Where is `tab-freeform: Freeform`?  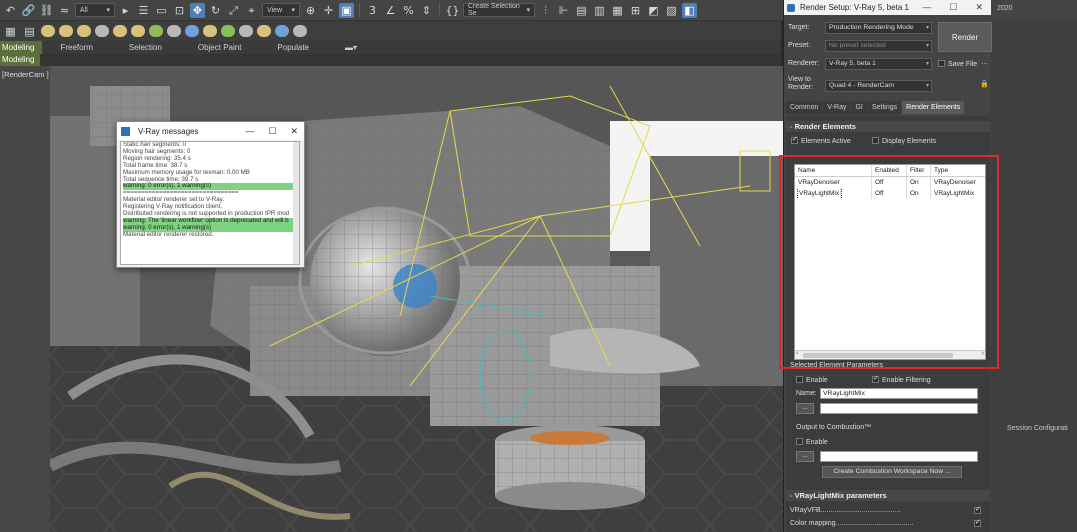
tab-freeform: Freeform is located at coordinates (76, 47).